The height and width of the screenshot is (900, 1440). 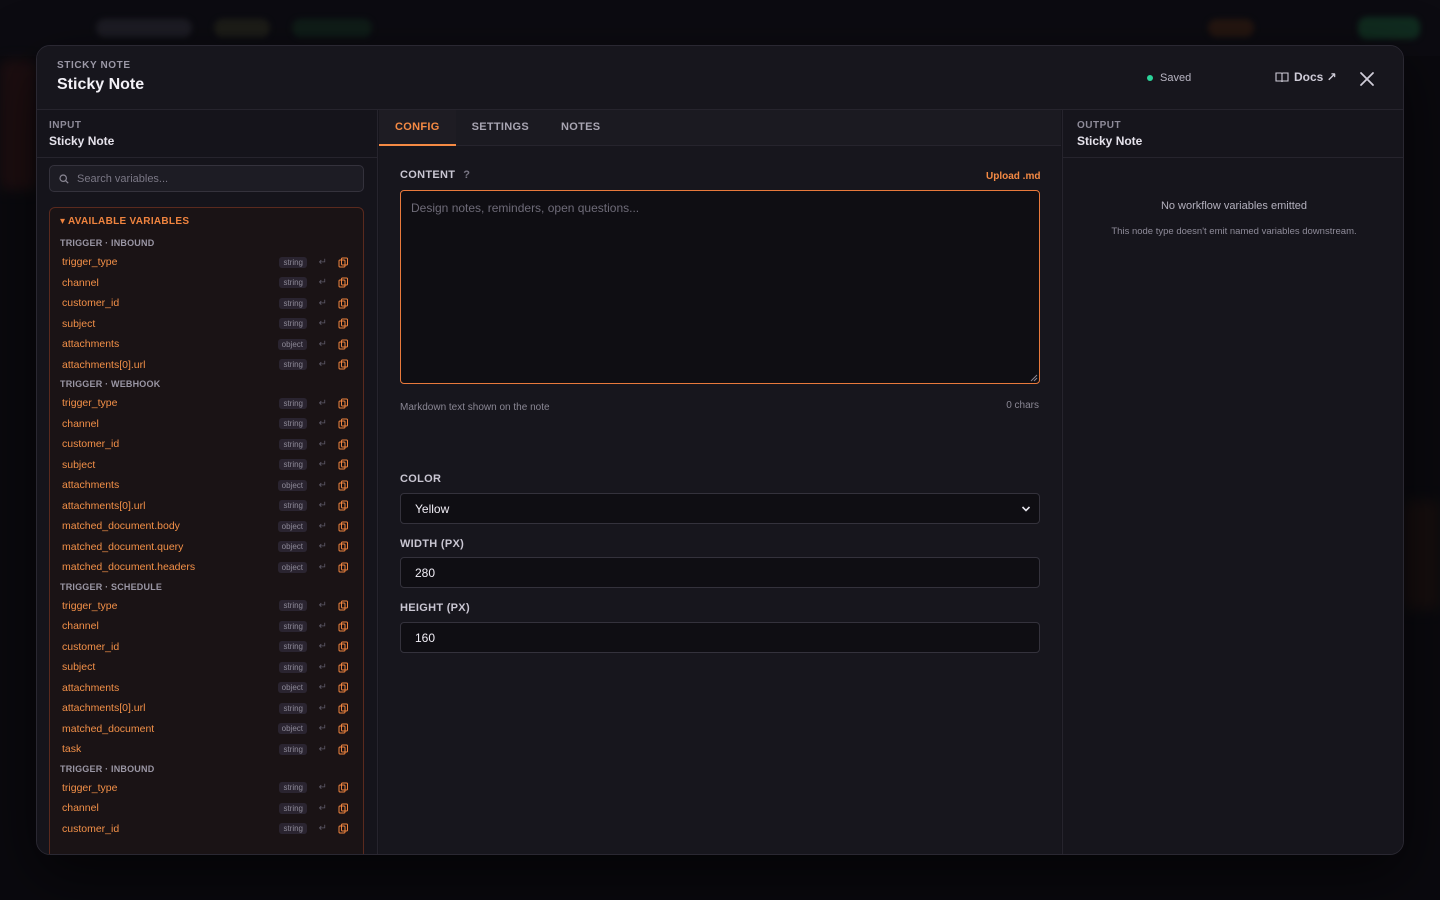 I want to click on tab-notes: NOTES, so click(x=580, y=128).